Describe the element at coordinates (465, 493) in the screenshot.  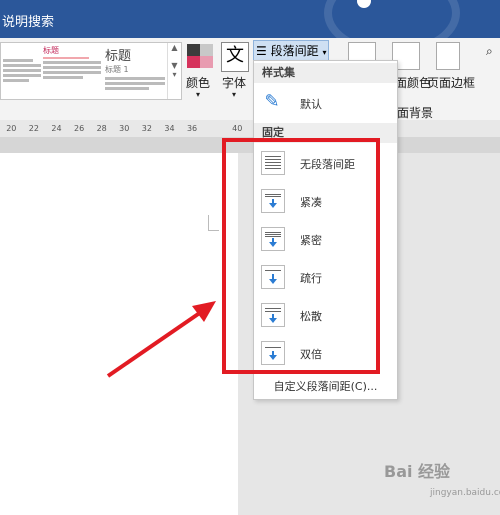
I see `baidu-watermark-url: jingyan.baidu.com` at that location.